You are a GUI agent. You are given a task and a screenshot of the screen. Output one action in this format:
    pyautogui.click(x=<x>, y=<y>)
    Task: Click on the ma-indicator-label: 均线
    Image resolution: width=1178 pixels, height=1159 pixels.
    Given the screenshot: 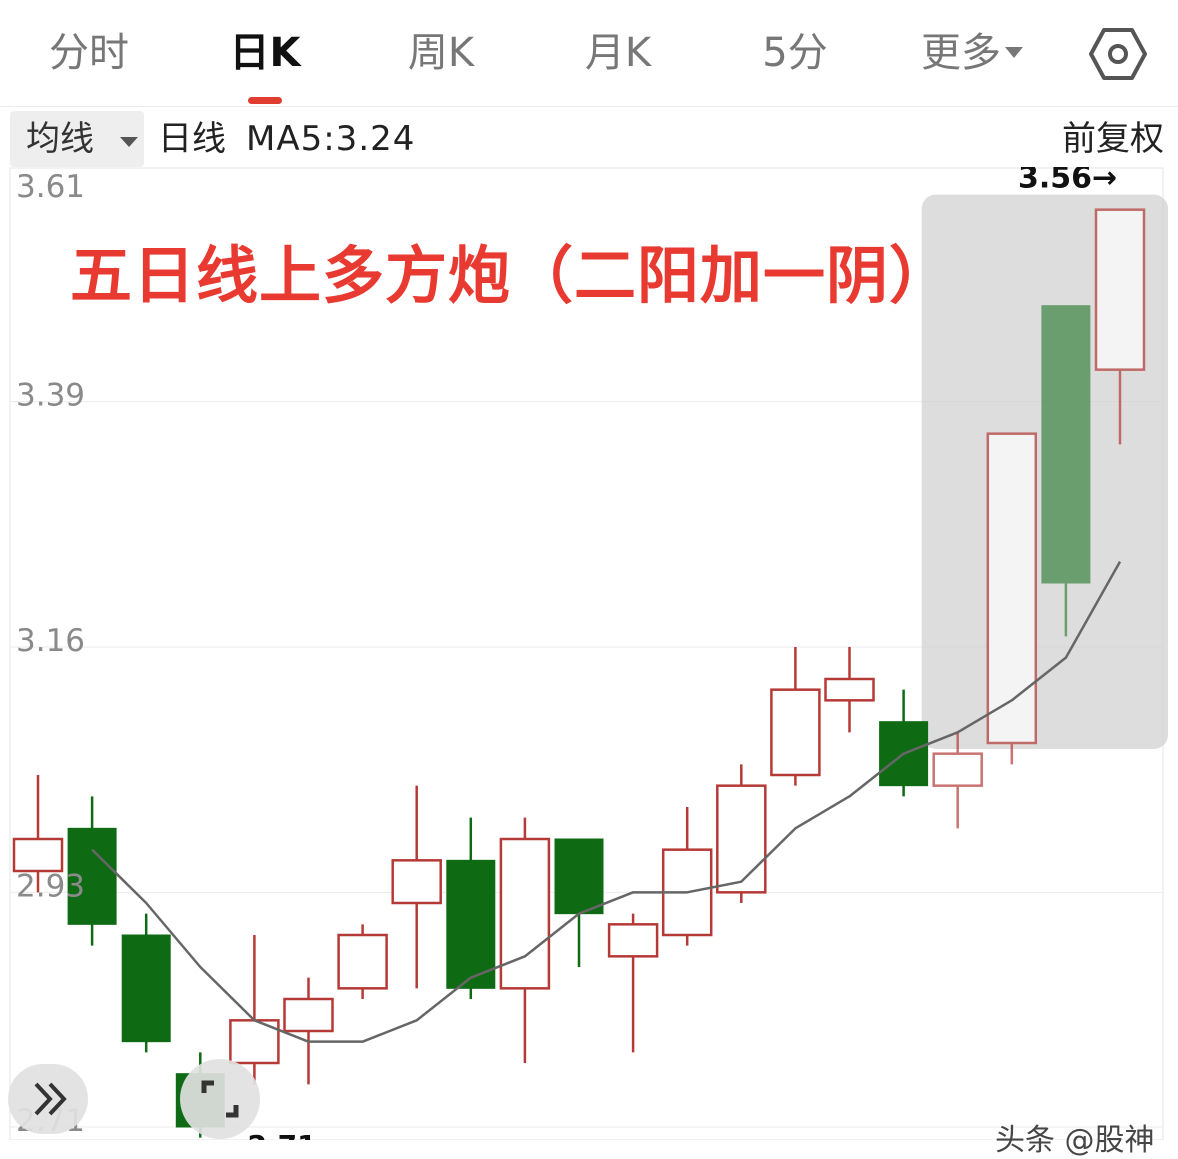 What is the action you would take?
    pyautogui.click(x=60, y=139)
    